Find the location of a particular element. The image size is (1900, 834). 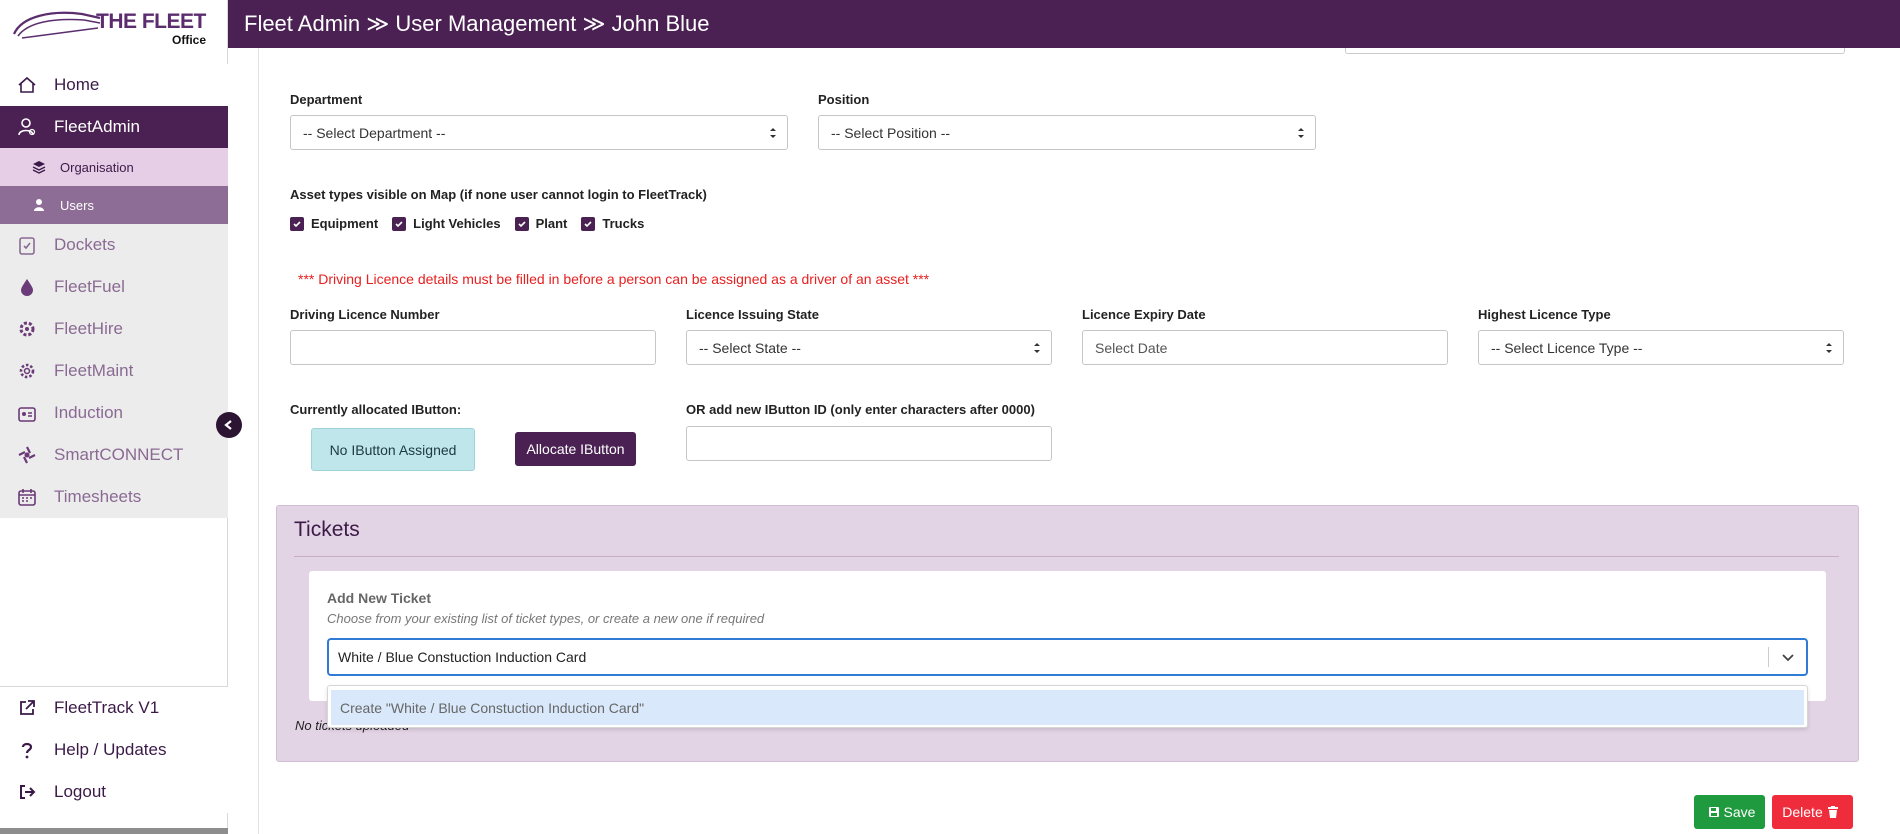

sidebar-item-timesheets: Timesheets is located at coordinates (114, 497).